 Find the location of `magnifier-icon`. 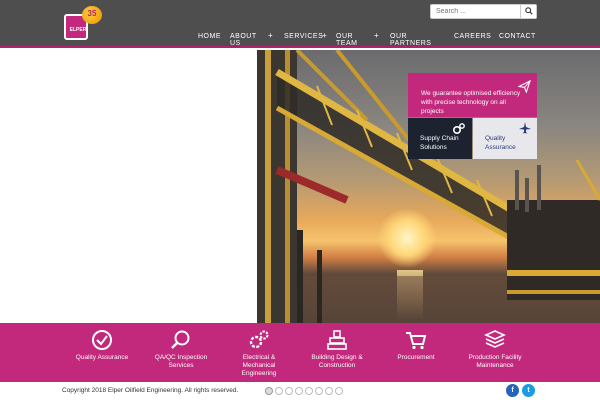

magnifier-icon is located at coordinates (180, 339).